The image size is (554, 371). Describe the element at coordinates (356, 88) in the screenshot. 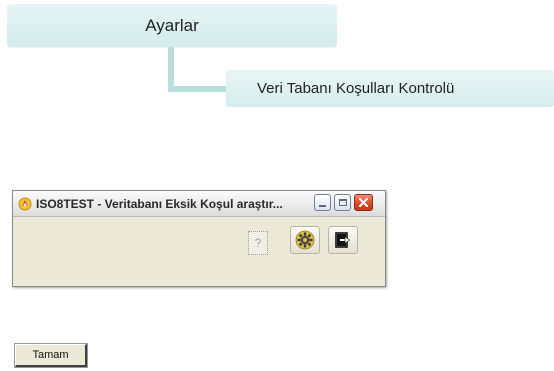

I see `breadcrumb-child-label: Veri Tabanı Koşulları Kontrolü` at that location.